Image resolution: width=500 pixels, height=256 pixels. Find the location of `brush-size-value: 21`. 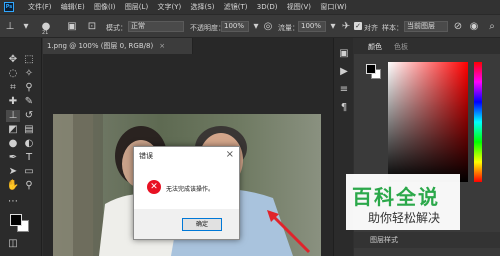

brush-size-value: 21 is located at coordinates (45, 33).